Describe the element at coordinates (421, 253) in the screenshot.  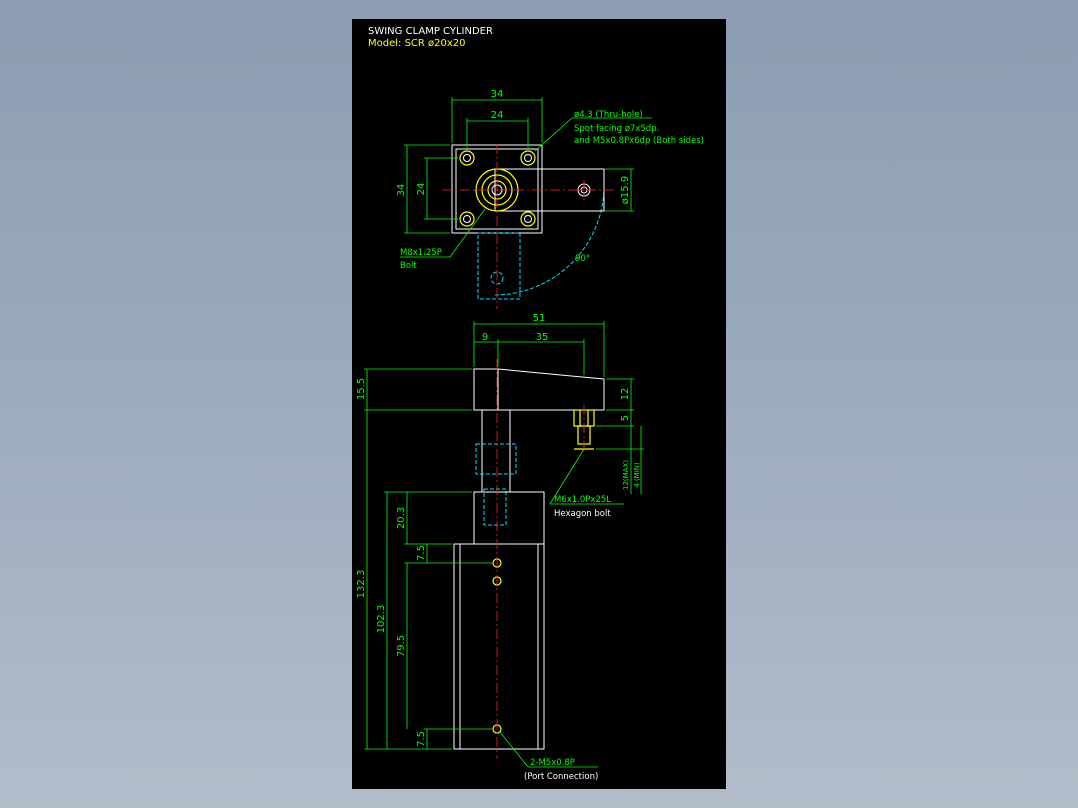
I see `callout-bolt-size: M8x1.25P` at that location.